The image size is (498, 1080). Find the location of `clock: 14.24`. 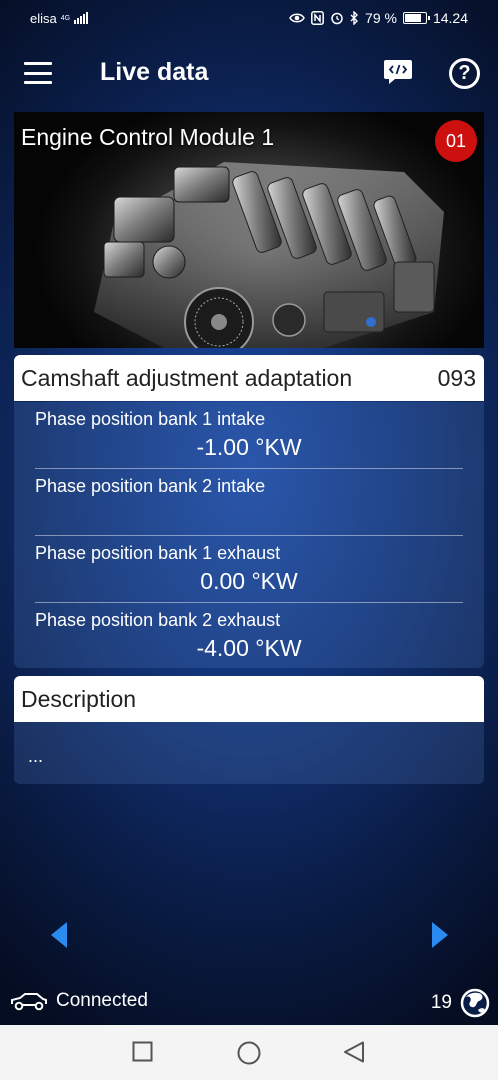

clock: 14.24 is located at coordinates (450, 18).